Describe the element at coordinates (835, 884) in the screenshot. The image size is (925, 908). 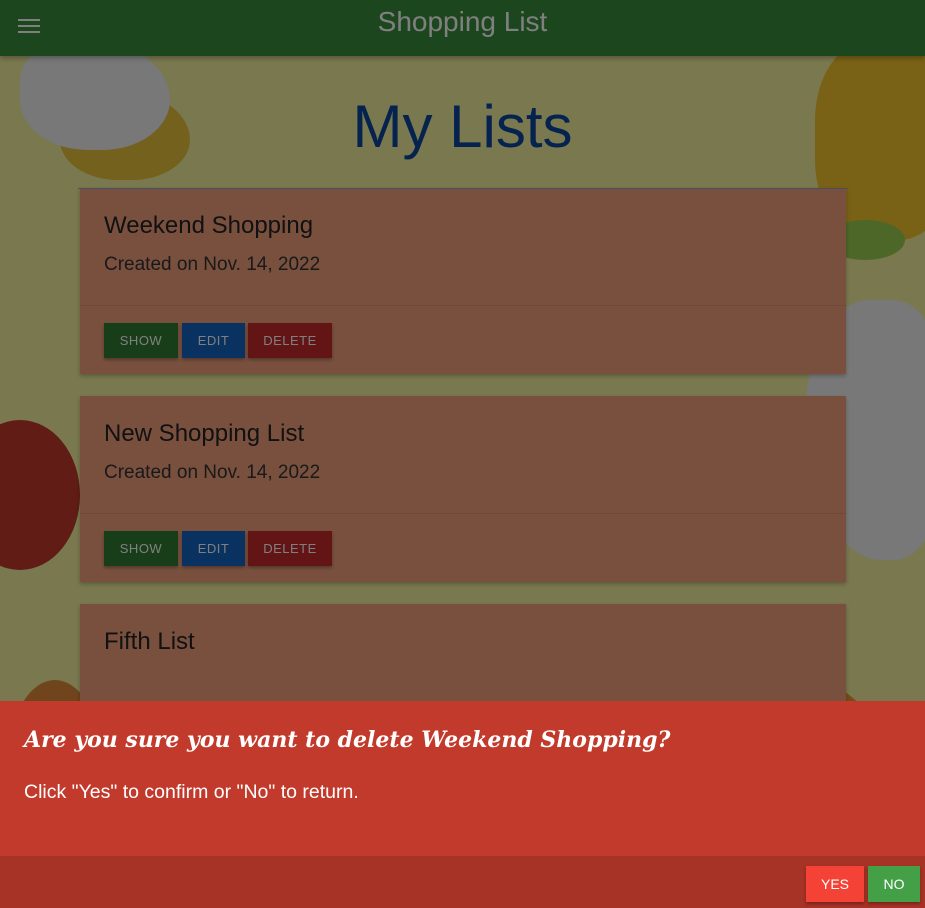
I see `yes-button: YES` at that location.